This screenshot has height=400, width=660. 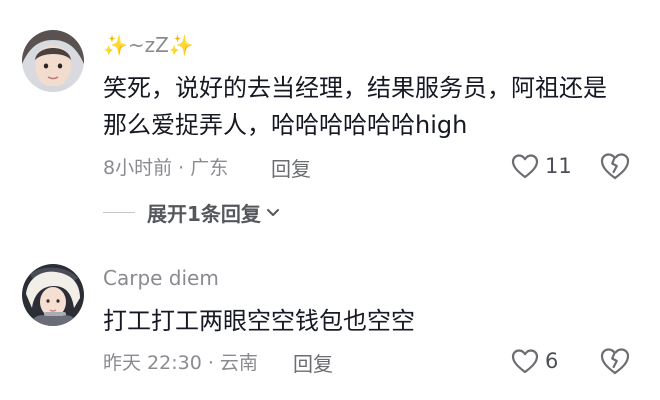 I want to click on username: ✨~zZ✨, so click(x=148, y=45).